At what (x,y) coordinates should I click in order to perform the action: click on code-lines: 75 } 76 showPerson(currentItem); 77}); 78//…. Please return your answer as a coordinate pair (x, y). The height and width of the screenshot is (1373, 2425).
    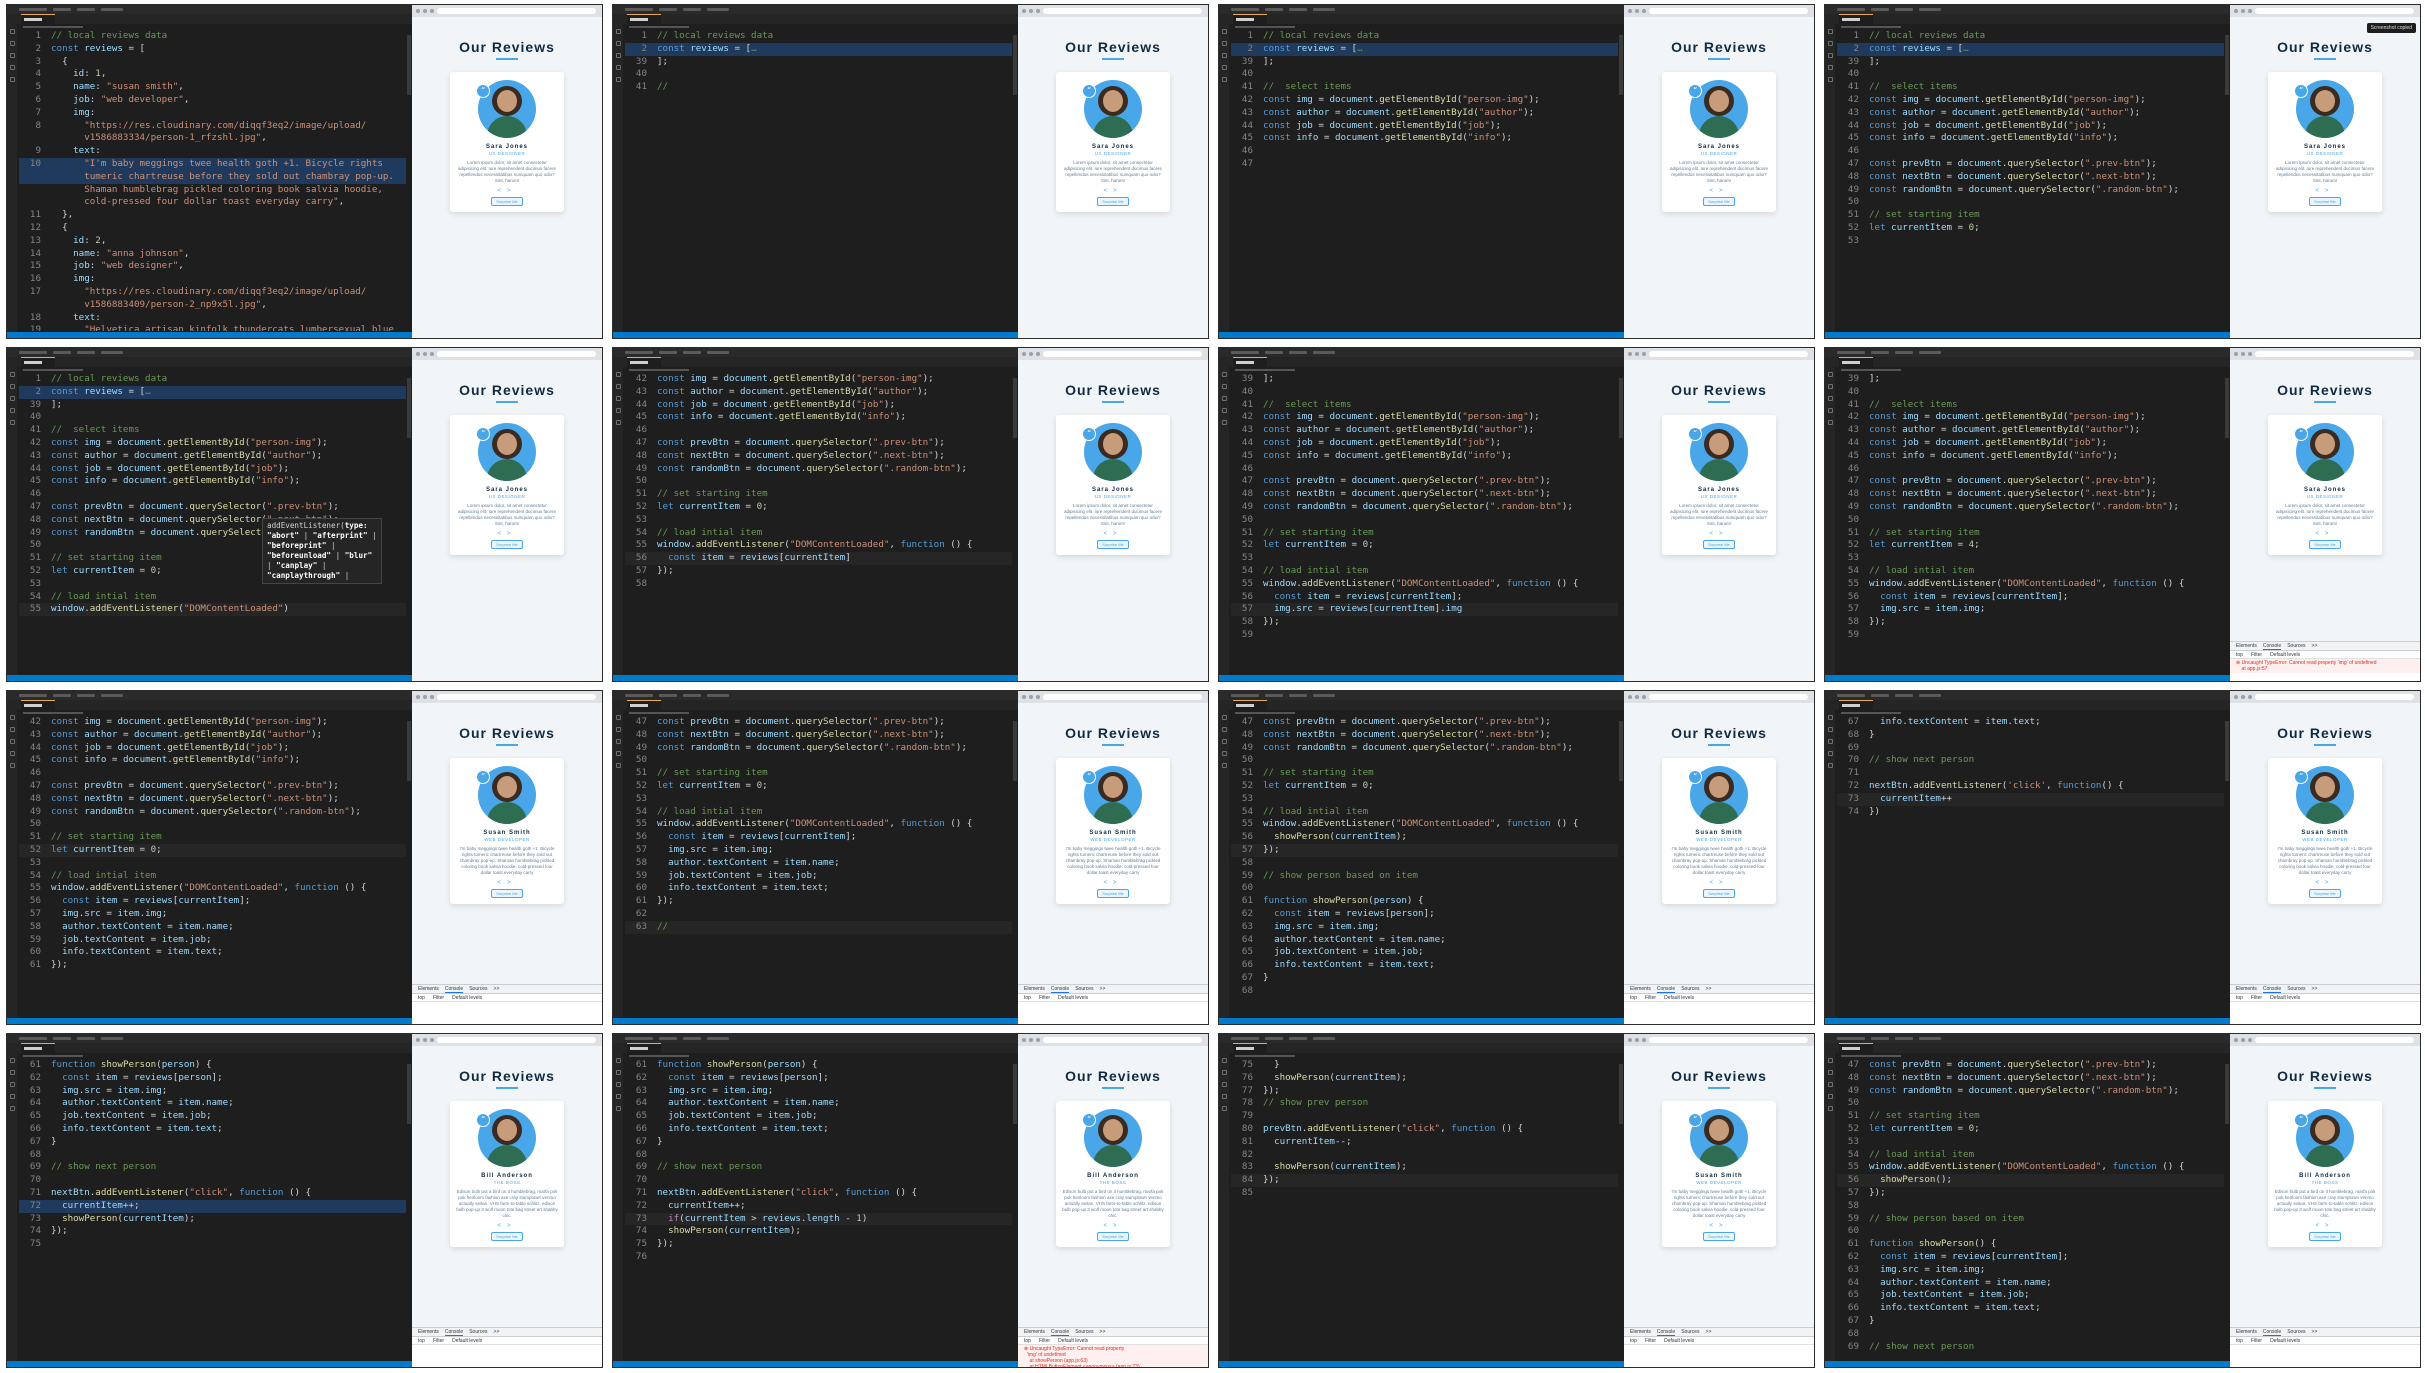
    Looking at the image, I should click on (1424, 1209).